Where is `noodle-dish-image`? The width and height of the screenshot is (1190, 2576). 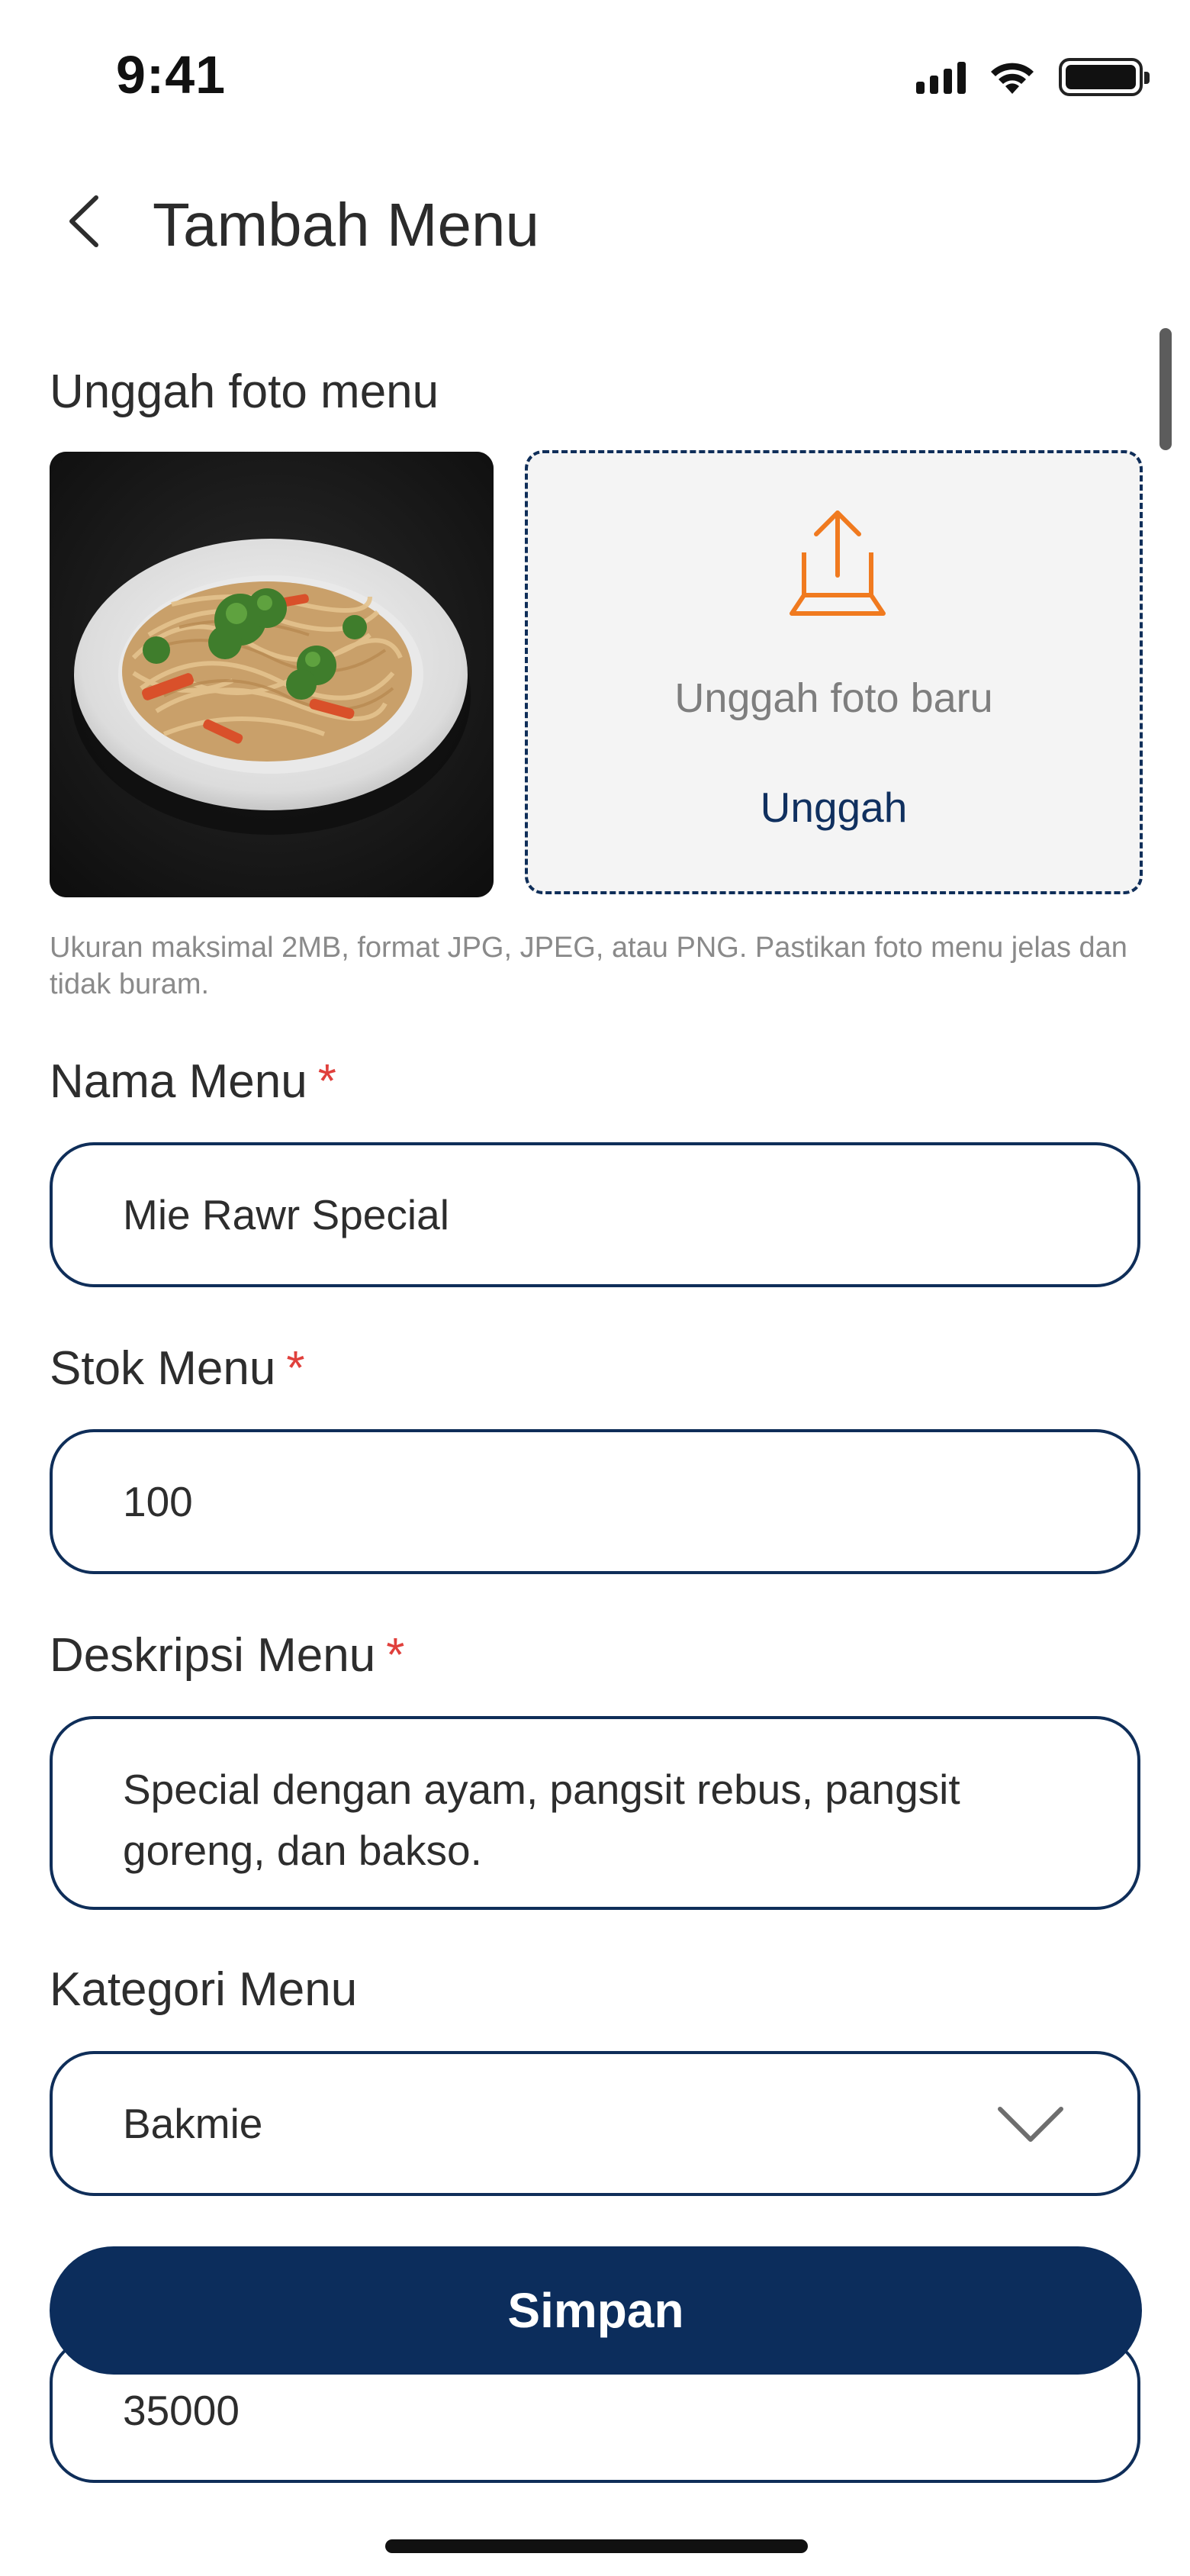 noodle-dish-image is located at coordinates (272, 674).